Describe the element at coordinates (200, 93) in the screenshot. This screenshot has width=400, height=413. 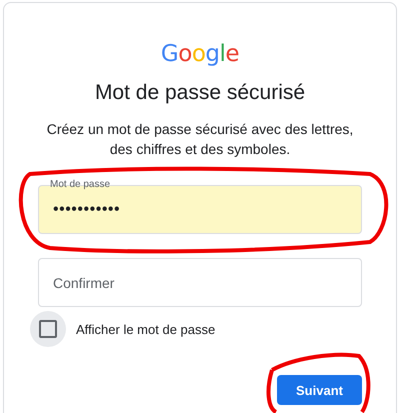
I see `page-title: Mot de passe sécurisé` at that location.